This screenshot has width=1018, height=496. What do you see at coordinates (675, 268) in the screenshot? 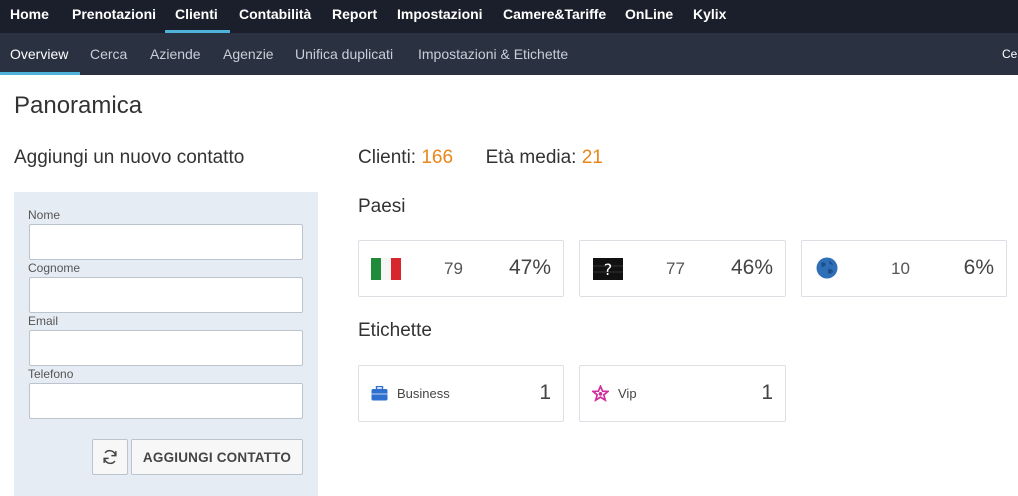
I see `country-count: 77` at bounding box center [675, 268].